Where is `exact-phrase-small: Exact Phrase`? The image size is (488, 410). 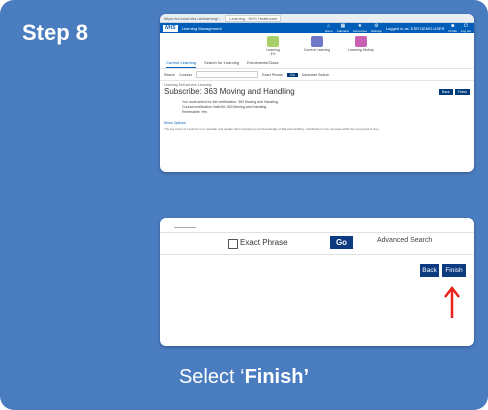 exact-phrase-small: Exact Phrase is located at coordinates (272, 75).